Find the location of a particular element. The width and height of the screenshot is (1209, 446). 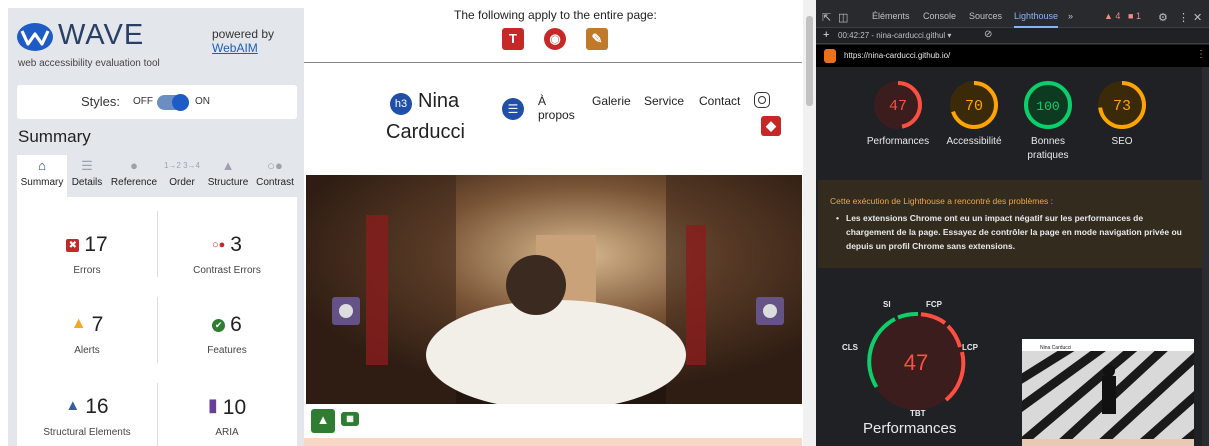

lighthouse-icon is located at coordinates (830, 56).